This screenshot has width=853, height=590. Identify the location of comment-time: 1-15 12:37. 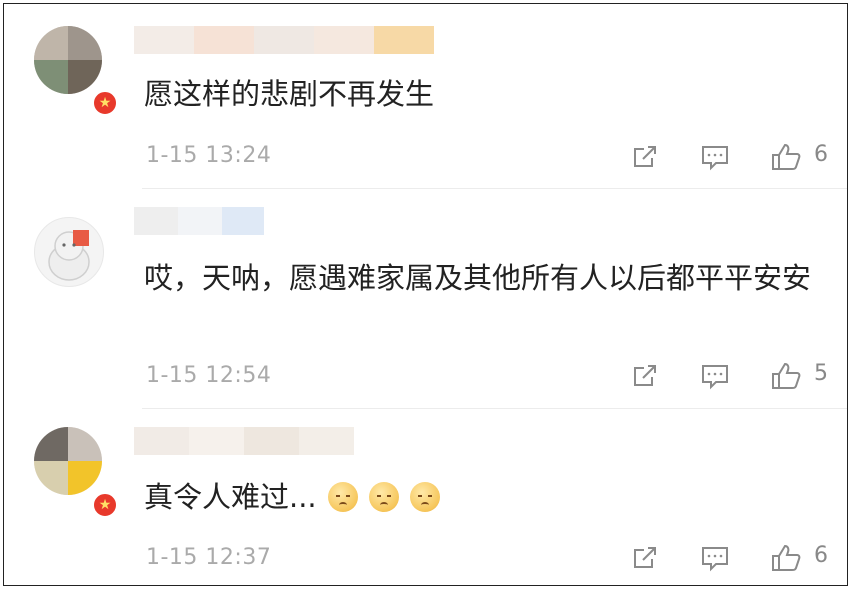
(209, 557).